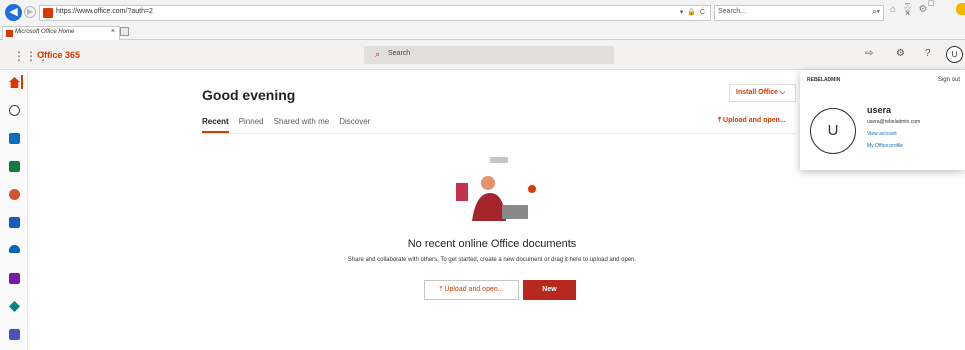  What do you see at coordinates (45, 32) in the screenshot?
I see `tab-title: Microsoft Office Home` at bounding box center [45, 32].